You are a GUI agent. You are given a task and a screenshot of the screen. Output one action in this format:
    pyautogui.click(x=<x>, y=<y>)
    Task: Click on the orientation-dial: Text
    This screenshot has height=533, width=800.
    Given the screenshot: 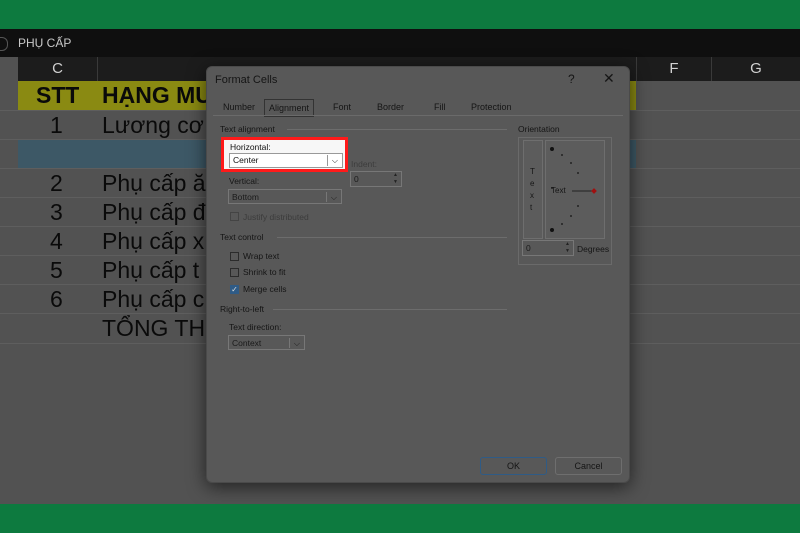 What is the action you would take?
    pyautogui.click(x=575, y=189)
    